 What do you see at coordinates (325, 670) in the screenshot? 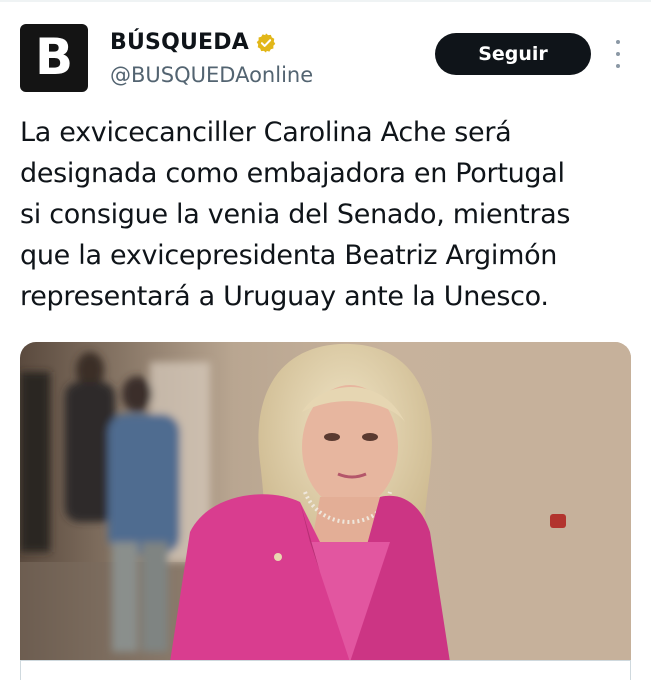
I see `card-bottom-border` at bounding box center [325, 670].